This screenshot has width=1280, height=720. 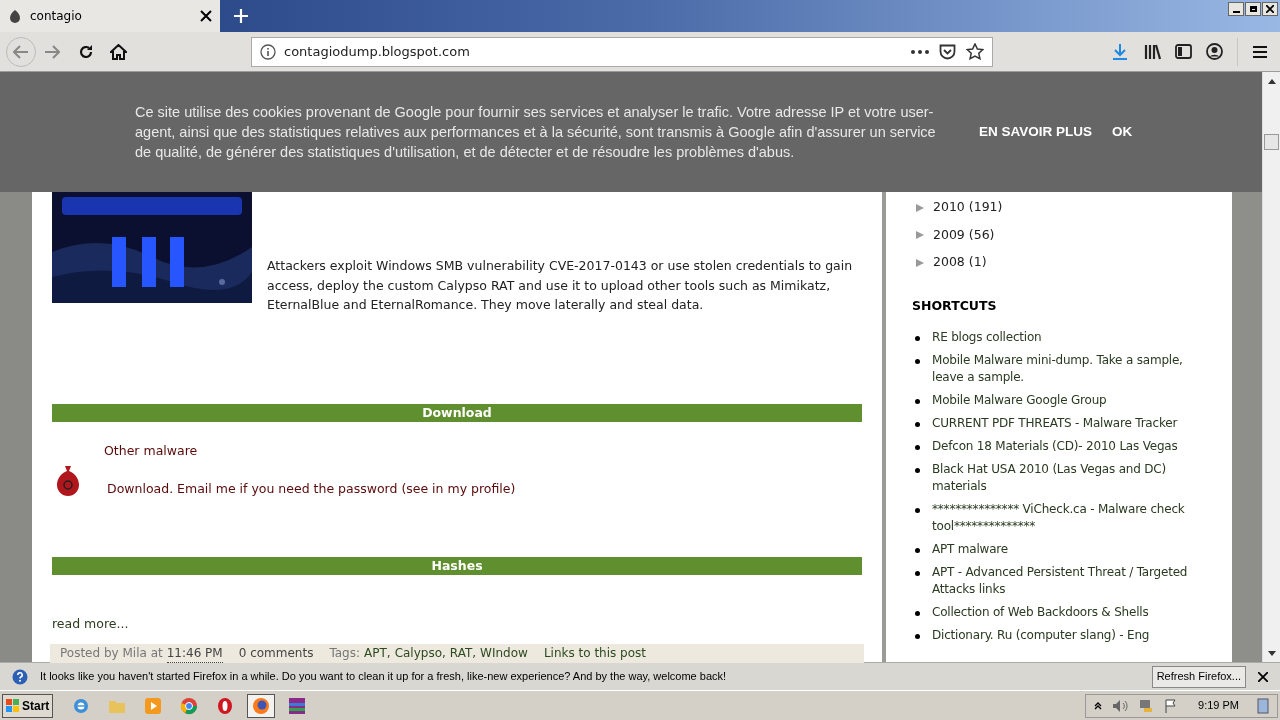 I want to click on windows-logo-icon, so click(x=13, y=705).